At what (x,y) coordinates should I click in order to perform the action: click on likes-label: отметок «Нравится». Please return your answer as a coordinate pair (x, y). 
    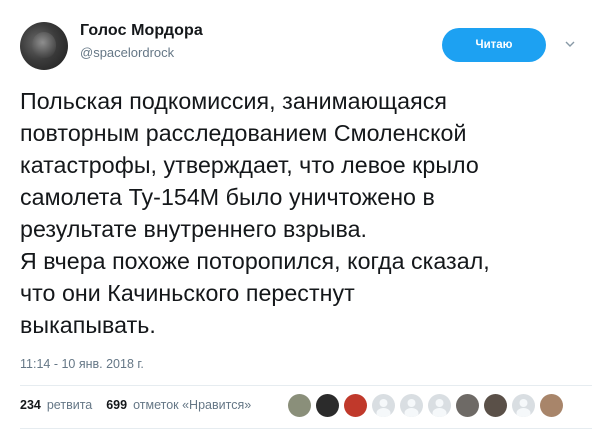
    Looking at the image, I should click on (192, 405).